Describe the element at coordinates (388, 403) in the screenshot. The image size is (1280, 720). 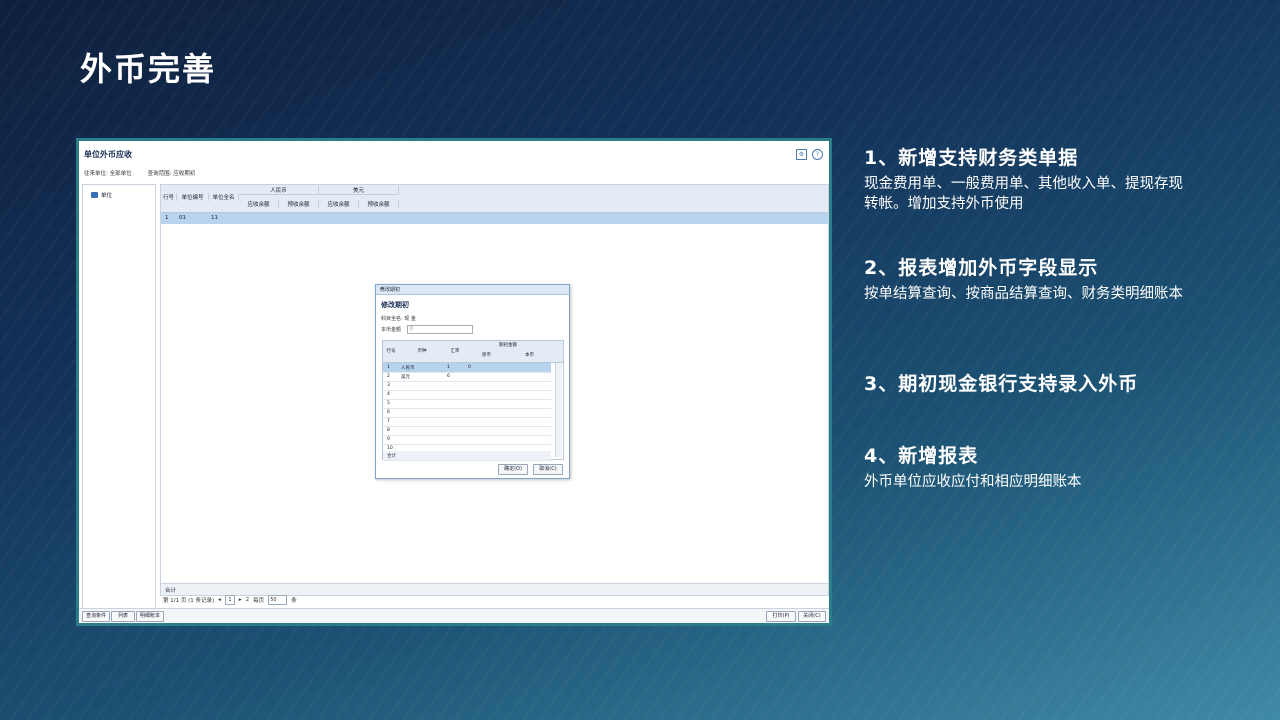
I see `currency-cell-no: 5` at that location.